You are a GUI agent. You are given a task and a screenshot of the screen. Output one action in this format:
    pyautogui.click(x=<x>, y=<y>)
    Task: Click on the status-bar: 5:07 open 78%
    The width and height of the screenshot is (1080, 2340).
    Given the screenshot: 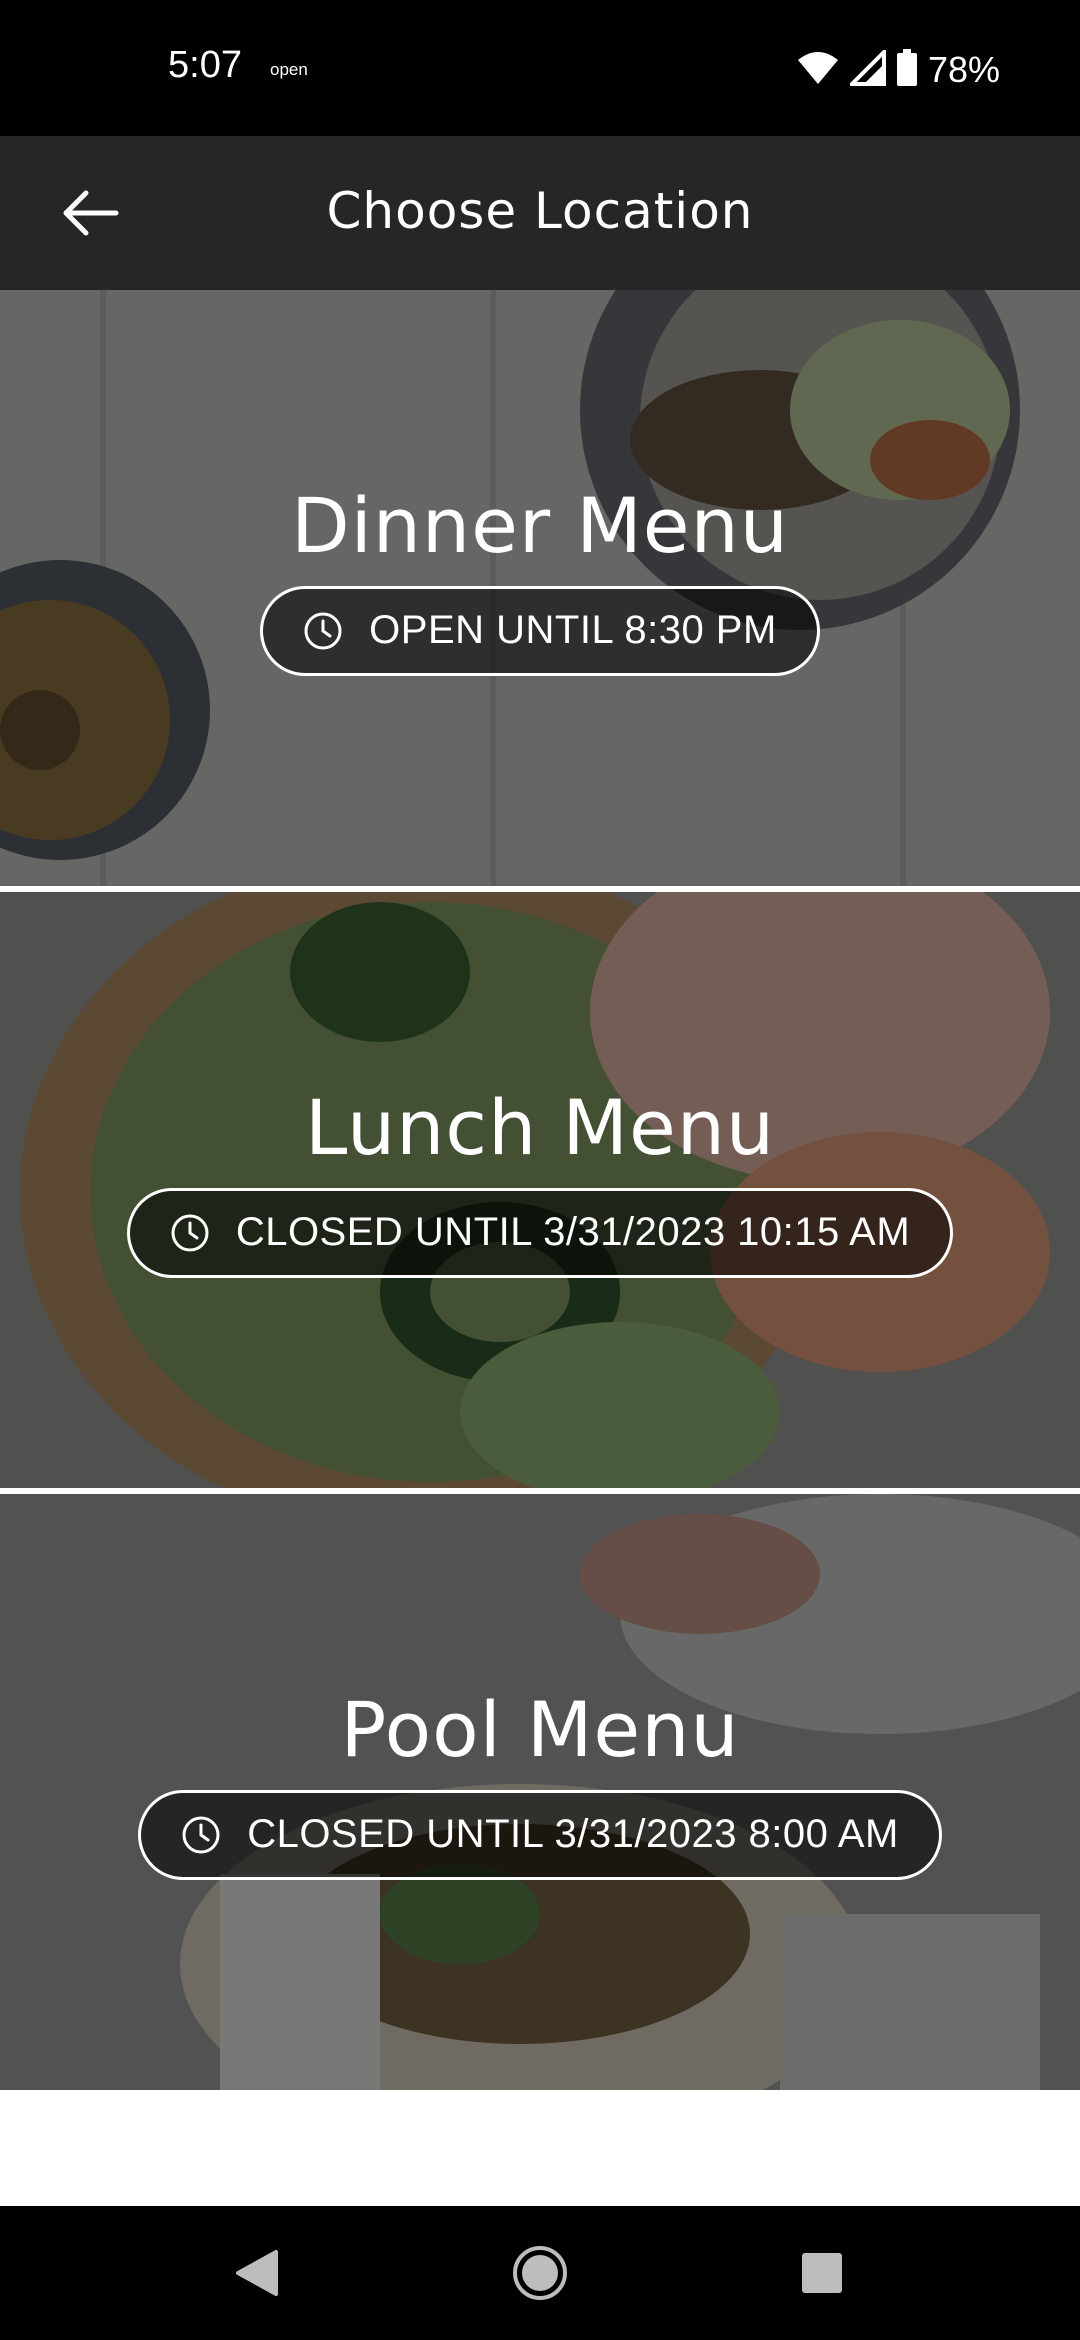 What is the action you would take?
    pyautogui.click(x=540, y=68)
    